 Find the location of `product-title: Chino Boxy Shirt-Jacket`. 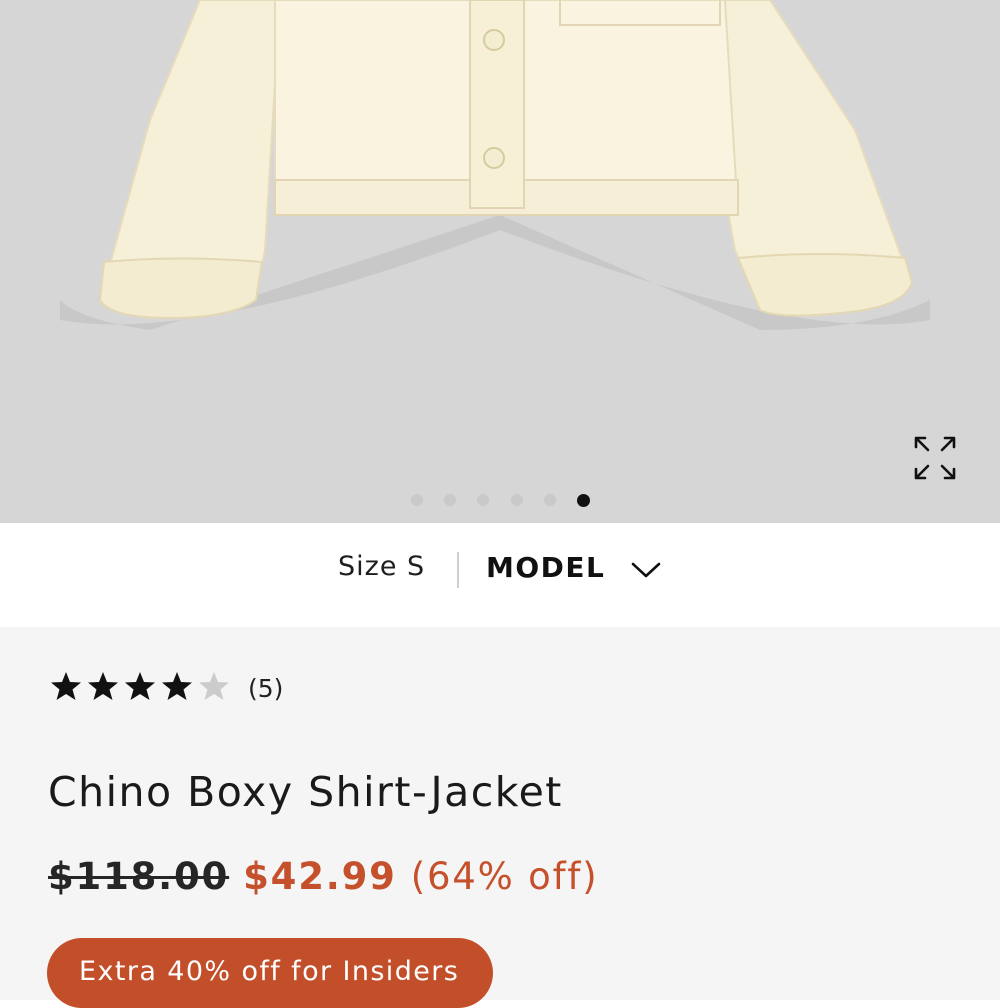

product-title: Chino Boxy Shirt-Jacket is located at coordinates (305, 792).